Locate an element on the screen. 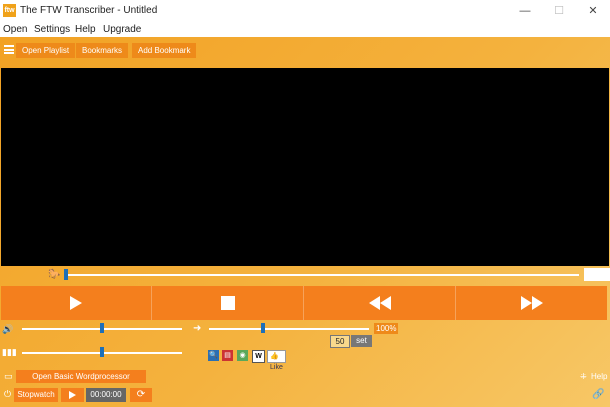  stopwatch-time: 00:00:00 is located at coordinates (106, 395).